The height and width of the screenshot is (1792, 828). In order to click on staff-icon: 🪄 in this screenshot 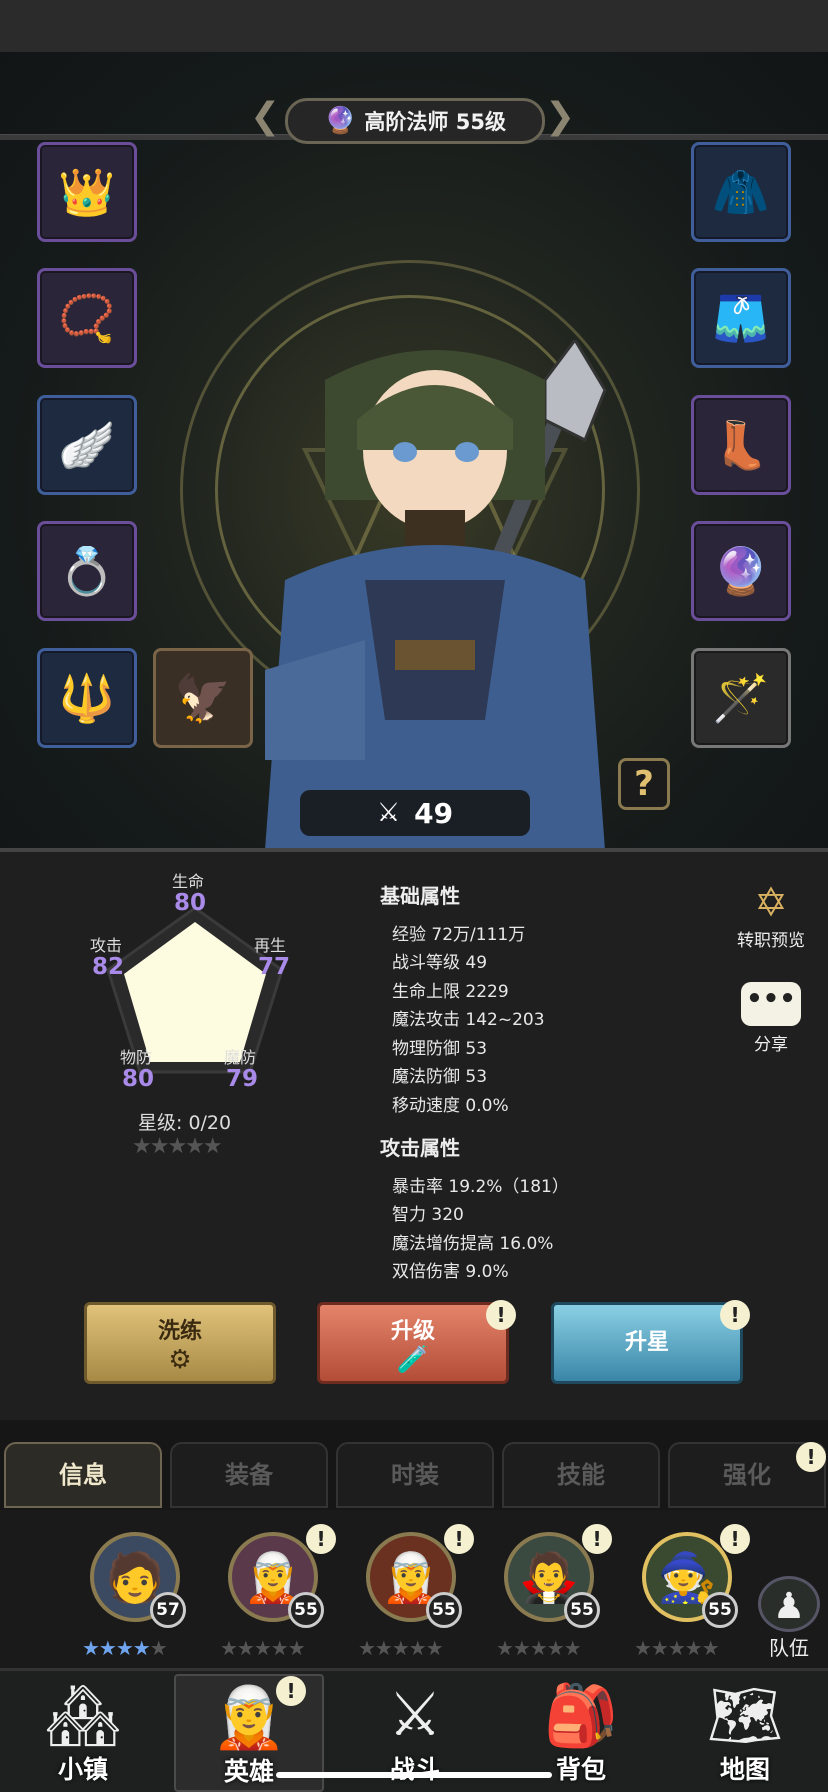, I will do `click(741, 697)`.